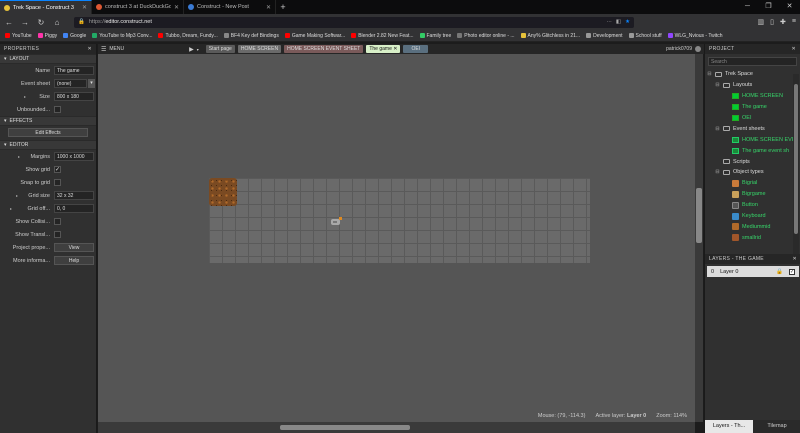 The width and height of the screenshot is (800, 433). Describe the element at coordinates (645, 36) in the screenshot. I see `bookmark-folder: School stuff` at that location.